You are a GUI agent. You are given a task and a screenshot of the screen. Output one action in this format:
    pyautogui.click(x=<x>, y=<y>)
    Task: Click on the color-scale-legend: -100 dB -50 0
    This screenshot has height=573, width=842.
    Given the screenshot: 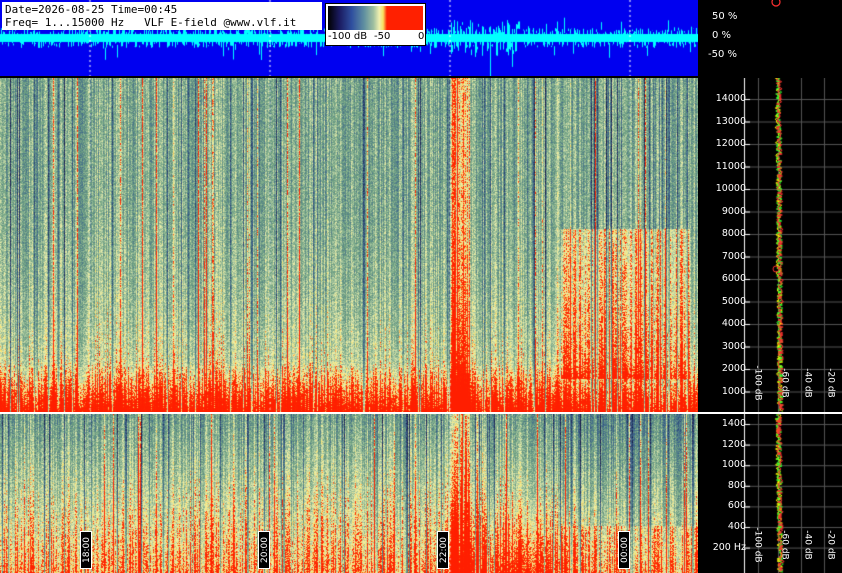 What is the action you would take?
    pyautogui.click(x=375, y=24)
    